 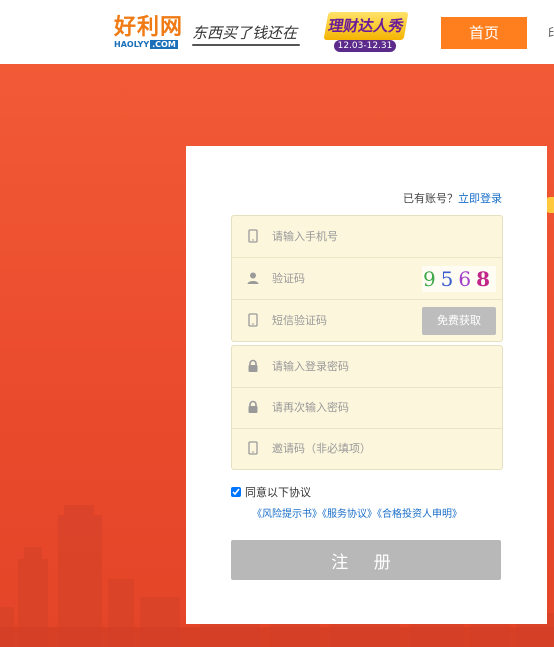 I want to click on invite-code-input, so click(x=357, y=448).